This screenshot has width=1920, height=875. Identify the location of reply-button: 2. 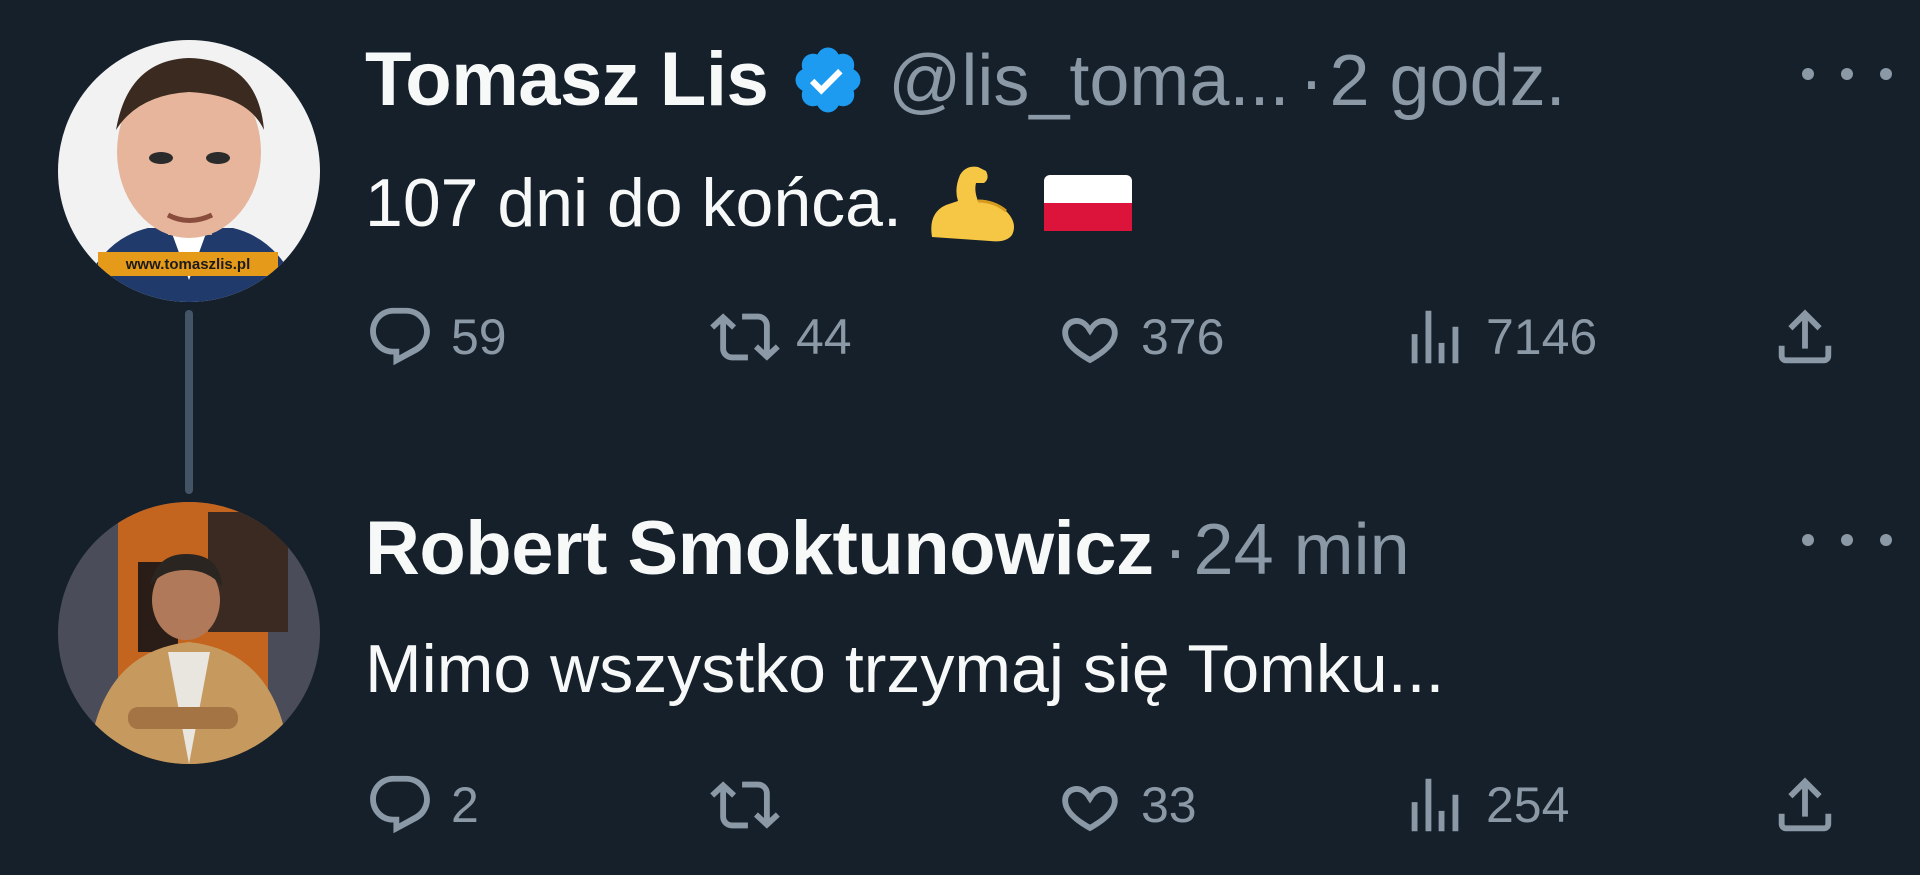
(422, 805).